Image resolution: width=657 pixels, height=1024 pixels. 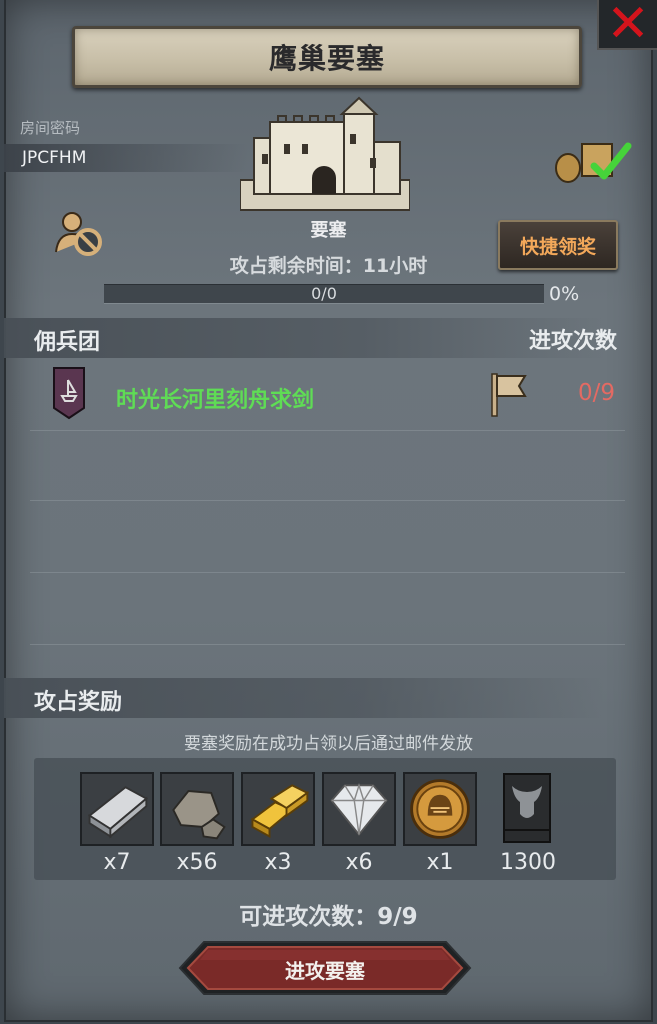 What do you see at coordinates (278, 862) in the screenshot?
I see `reward-qty: x3` at bounding box center [278, 862].